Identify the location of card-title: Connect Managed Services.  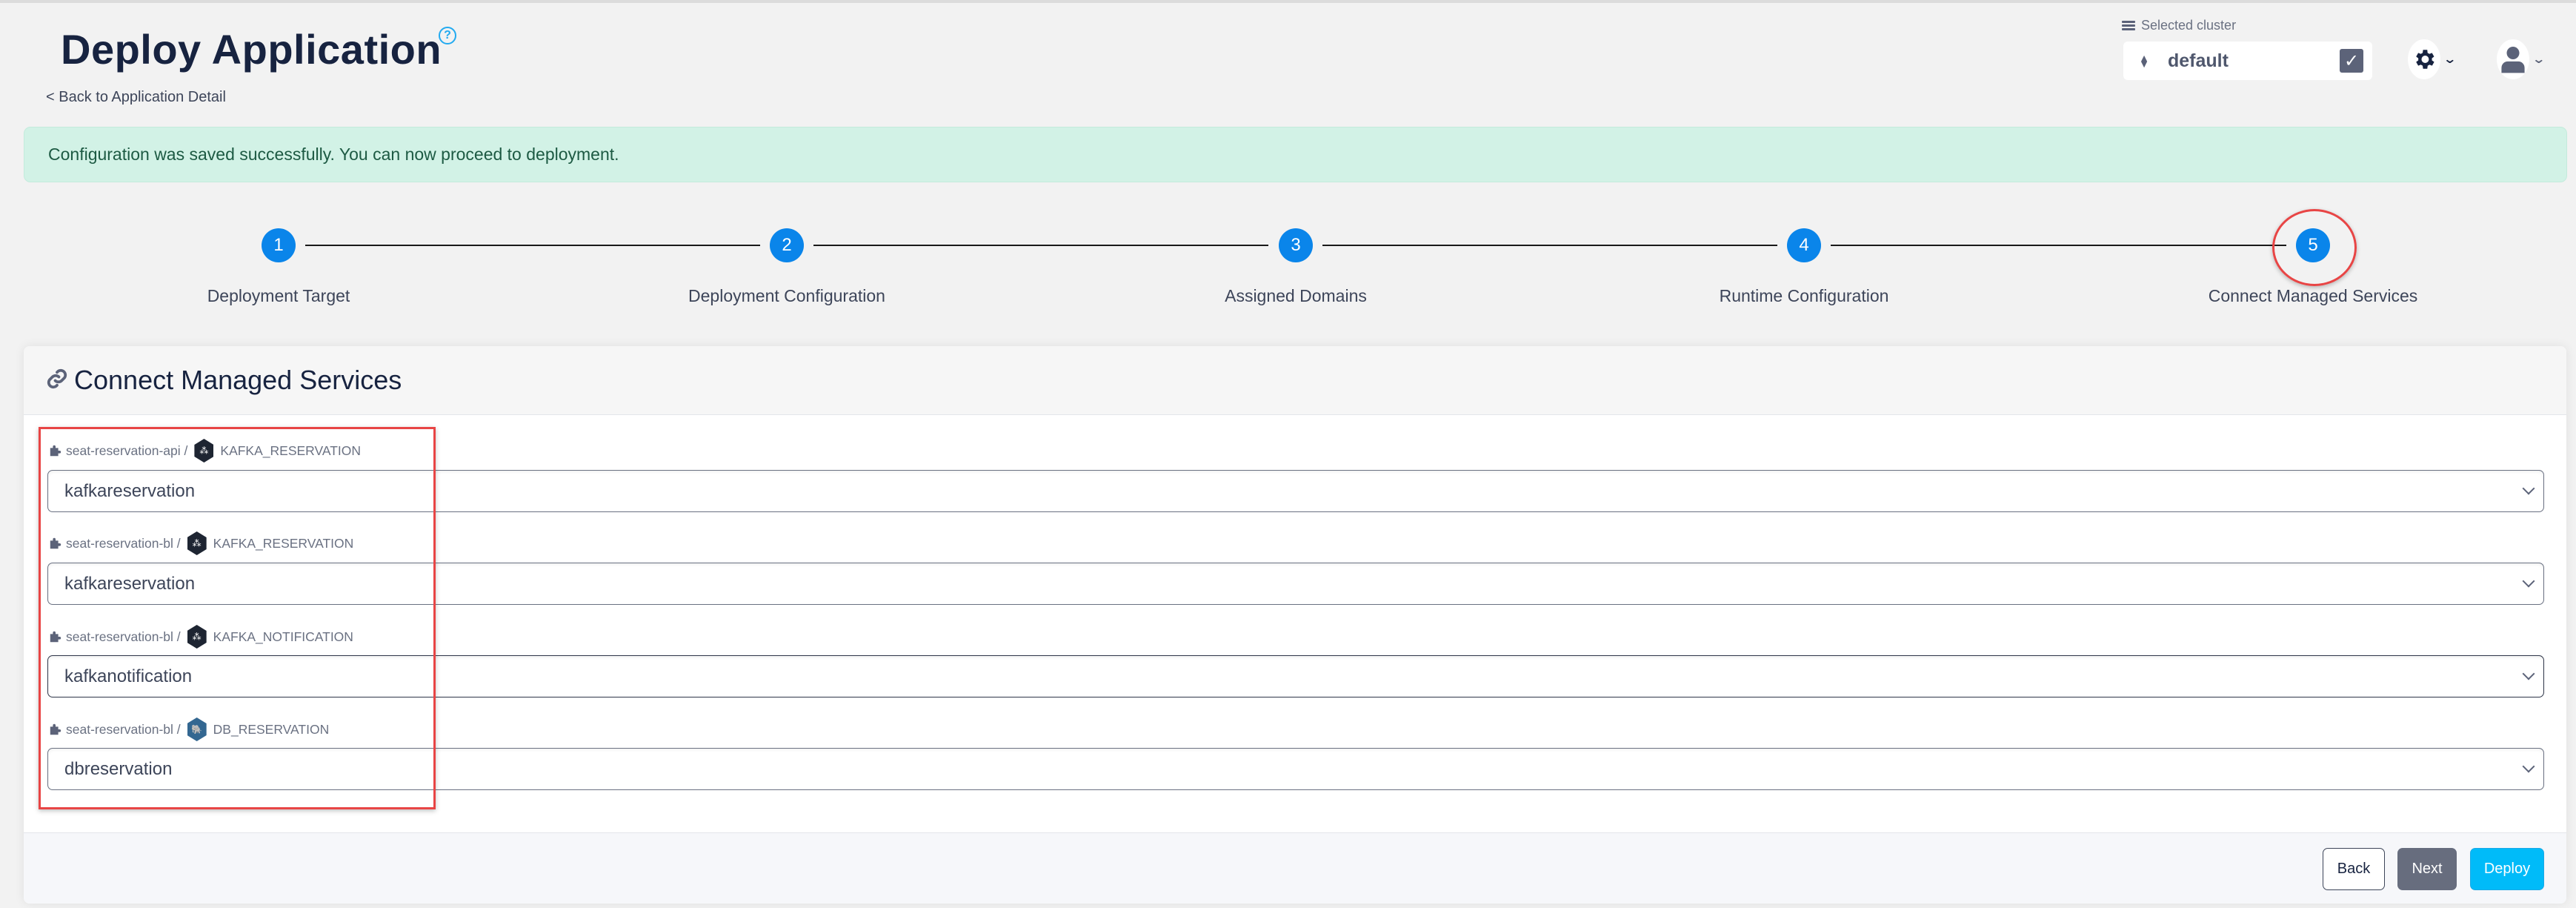
(238, 380).